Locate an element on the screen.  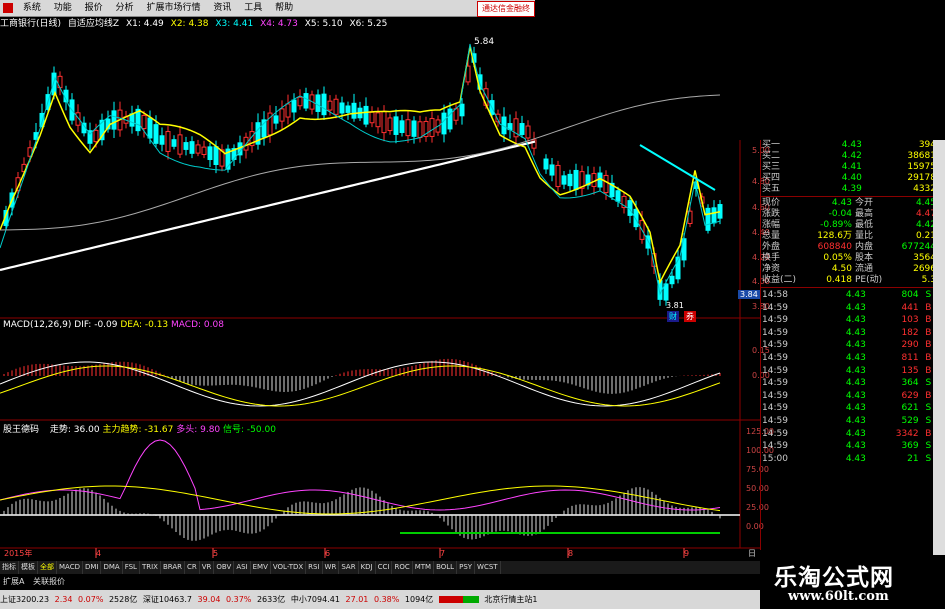
tick-row: 14:59 4.43 3342 B is located at coordinates (849, 434).